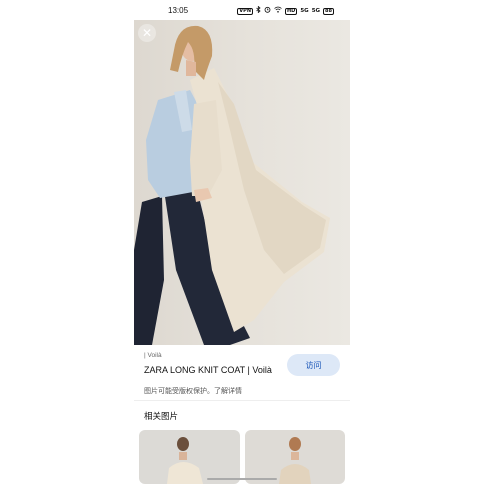 This screenshot has height=484, width=484. Describe the element at coordinates (291, 11) in the screenshot. I see `hd-icon: HD` at that location.